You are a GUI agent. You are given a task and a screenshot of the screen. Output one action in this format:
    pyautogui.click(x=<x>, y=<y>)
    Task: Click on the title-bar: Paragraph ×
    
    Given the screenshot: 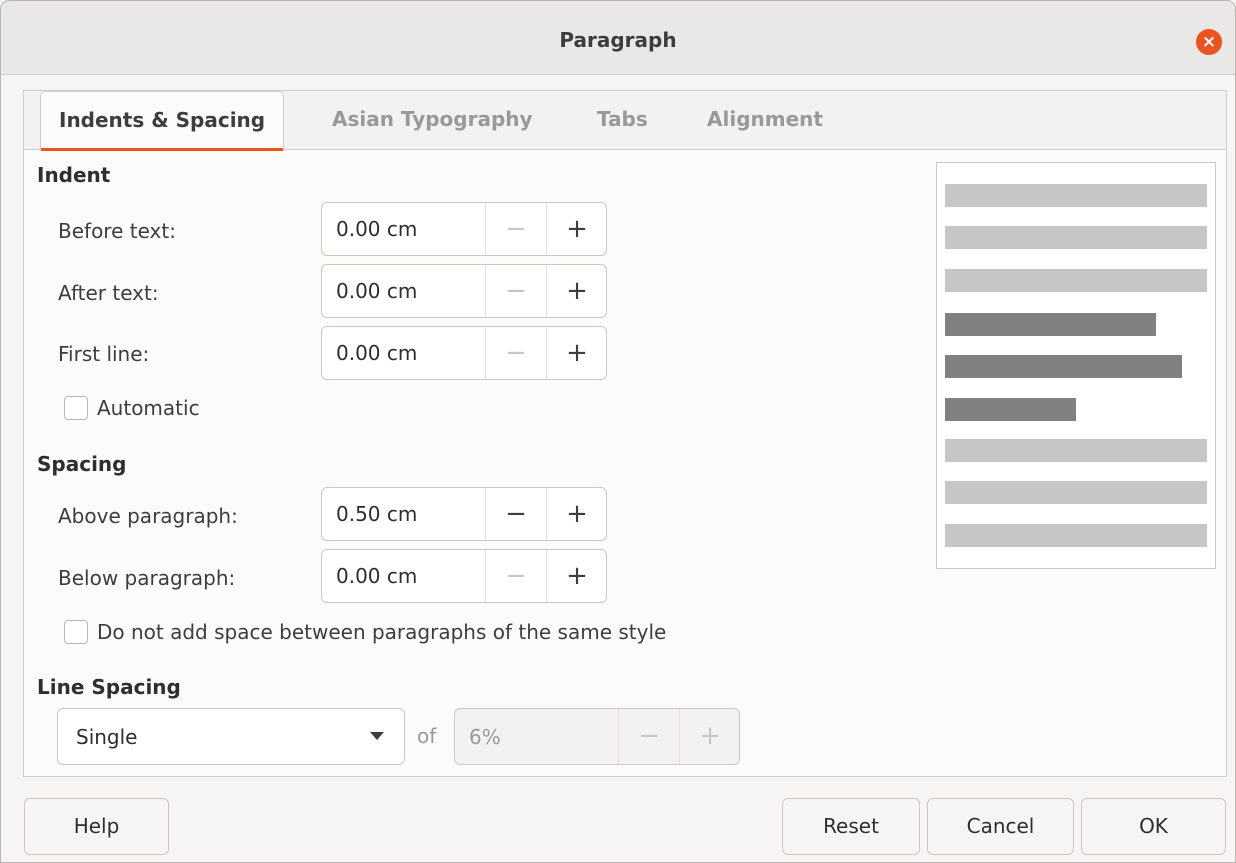 What is the action you would take?
    pyautogui.click(x=618, y=38)
    